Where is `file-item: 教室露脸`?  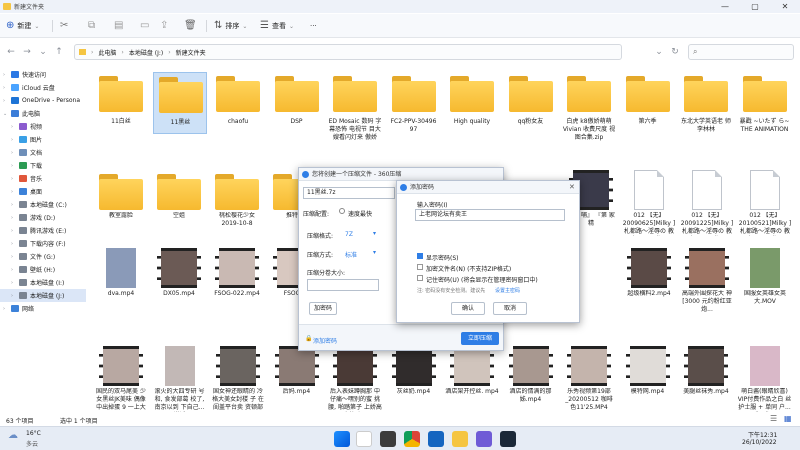 file-item: 教室露脸 is located at coordinates (121, 203).